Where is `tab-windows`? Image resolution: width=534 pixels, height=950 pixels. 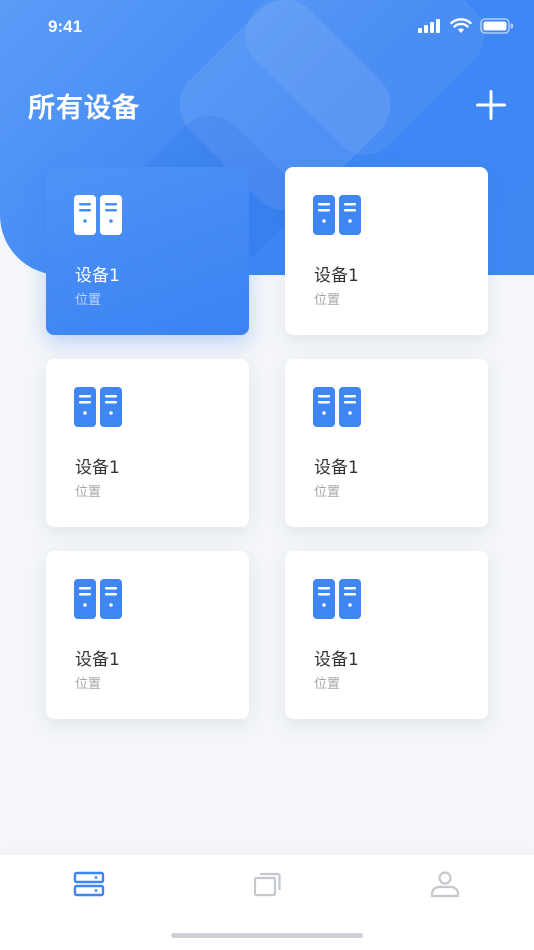
tab-windows is located at coordinates (267, 884).